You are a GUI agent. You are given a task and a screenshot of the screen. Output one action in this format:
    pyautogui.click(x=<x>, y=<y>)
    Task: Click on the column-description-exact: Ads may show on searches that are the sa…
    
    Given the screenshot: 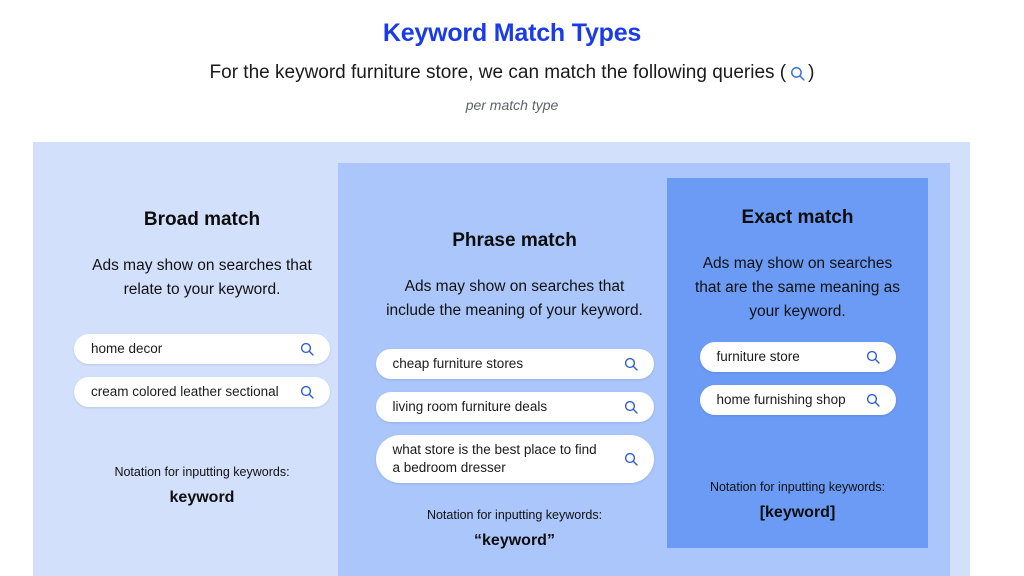 What is the action you would take?
    pyautogui.click(x=797, y=287)
    